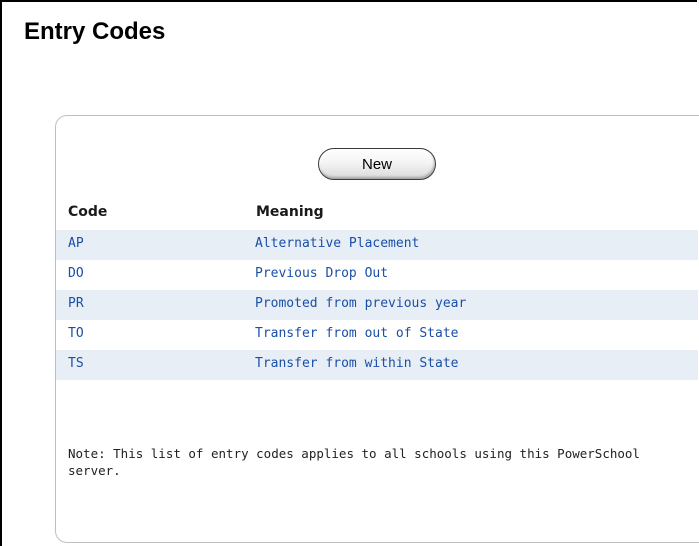 The width and height of the screenshot is (699, 546). What do you see at coordinates (76, 303) in the screenshot?
I see `entry-code-link: PR` at bounding box center [76, 303].